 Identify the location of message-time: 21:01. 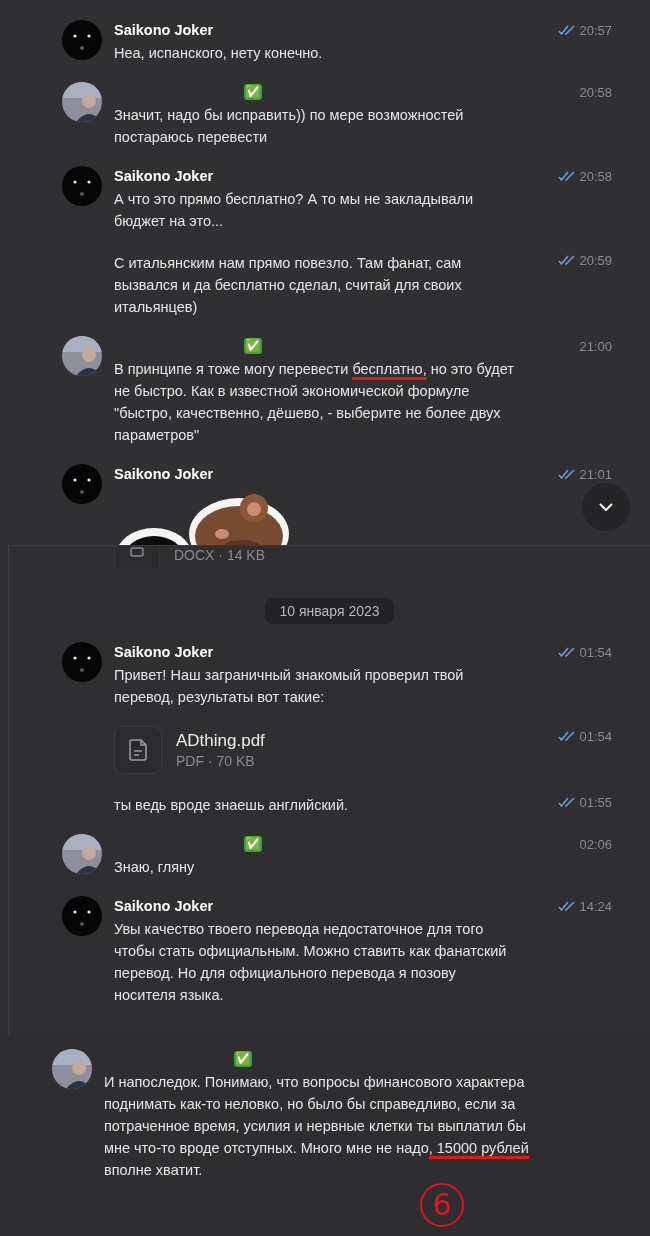
(595, 474).